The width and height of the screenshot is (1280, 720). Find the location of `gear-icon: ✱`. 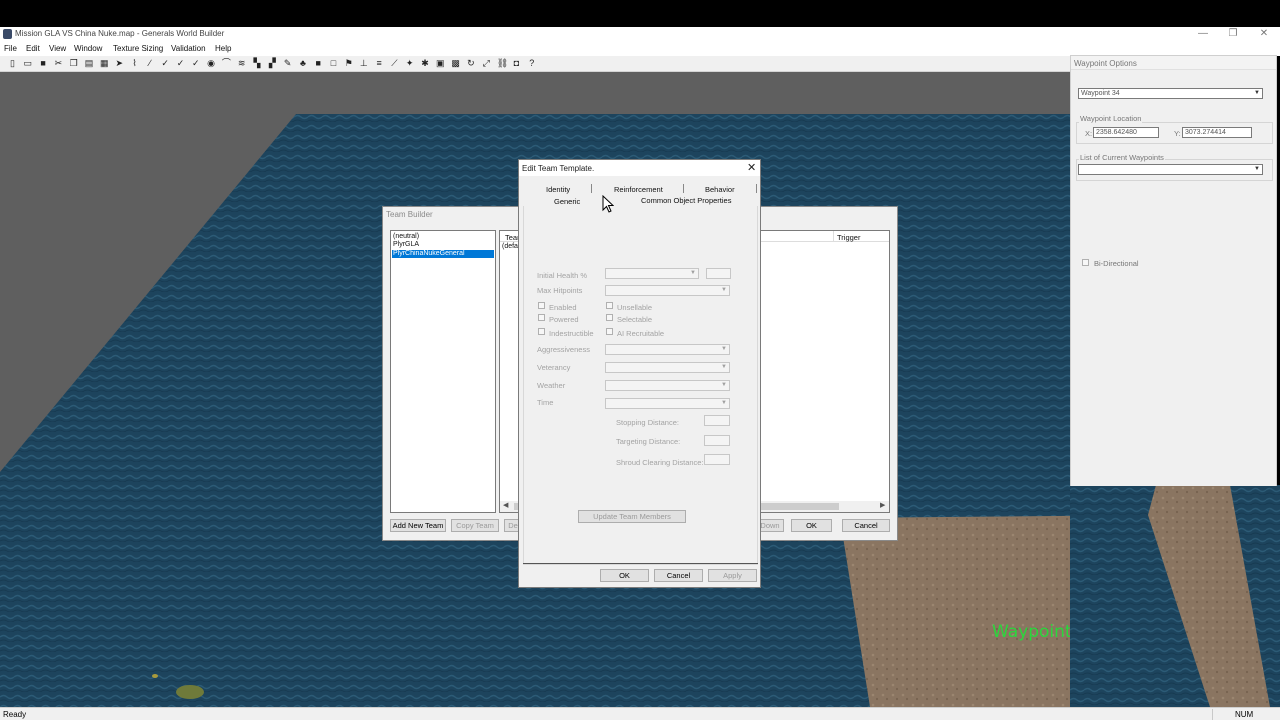

gear-icon: ✱ is located at coordinates (425, 63).